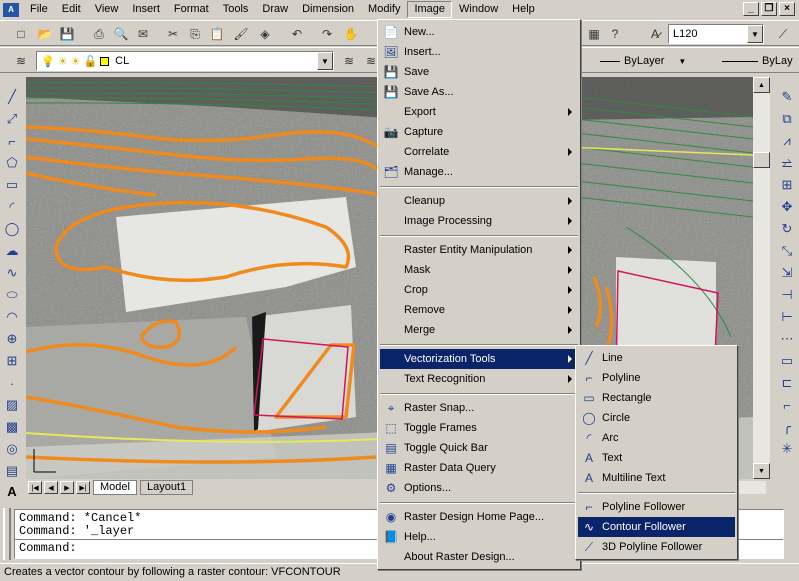 Image resolution: width=799 pixels, height=581 pixels. I want to click on menu-format: Format, so click(191, 9).